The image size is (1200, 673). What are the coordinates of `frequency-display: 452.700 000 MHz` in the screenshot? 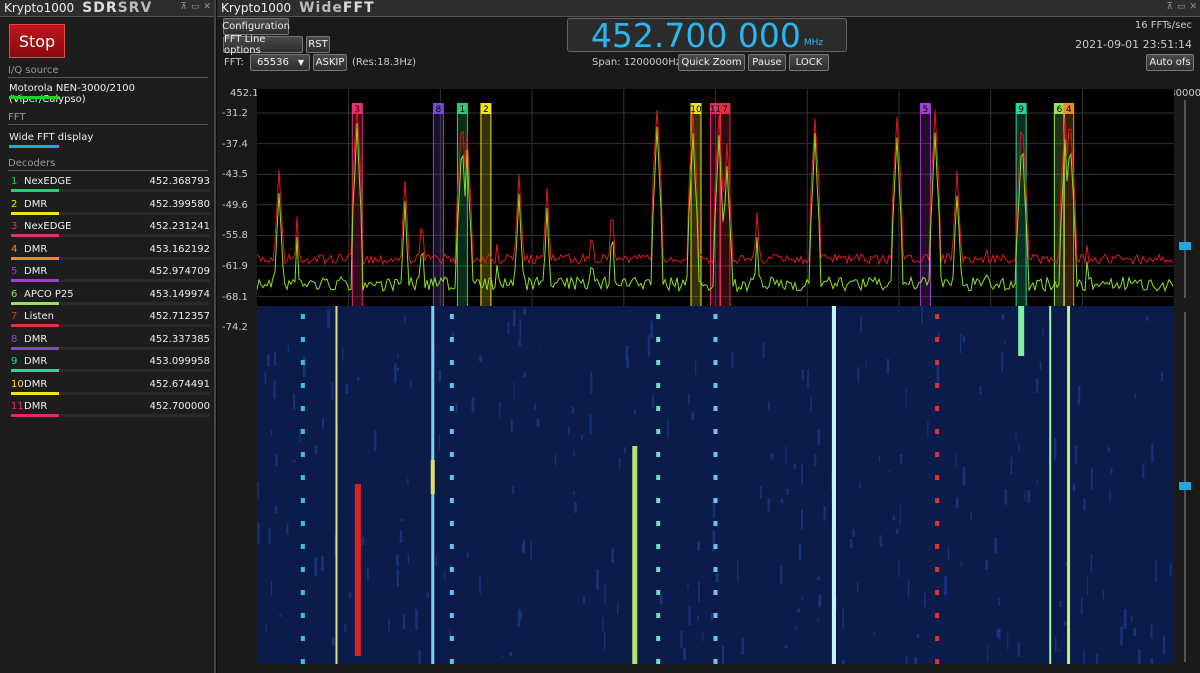 It's located at (707, 35).